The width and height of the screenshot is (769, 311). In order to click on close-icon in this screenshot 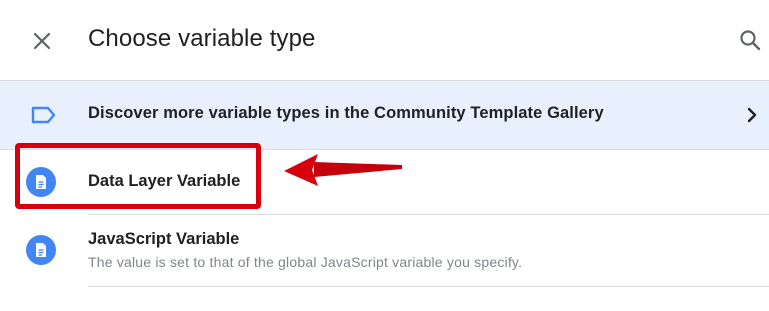, I will do `click(42, 41)`.